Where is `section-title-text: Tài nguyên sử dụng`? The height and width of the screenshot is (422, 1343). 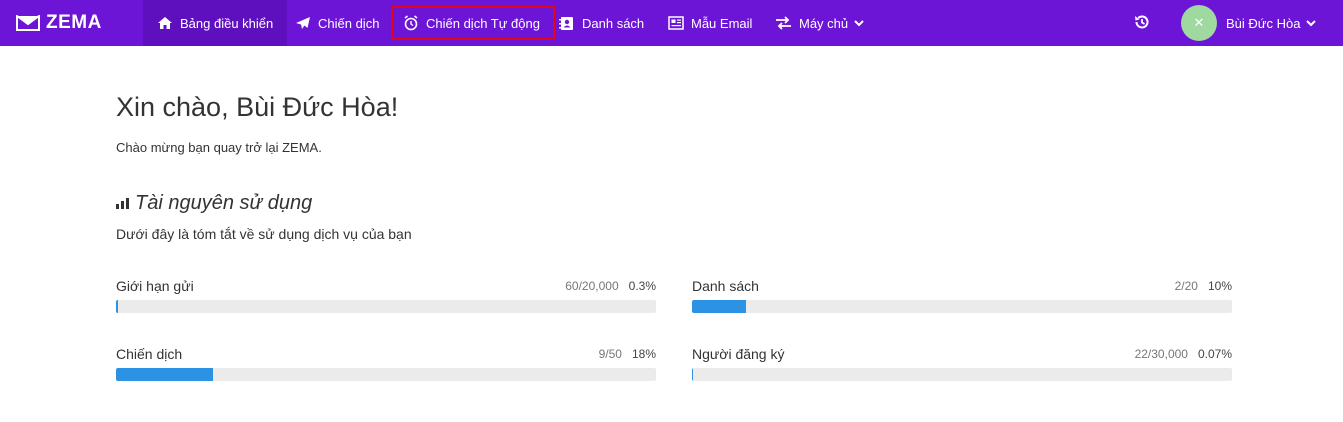
section-title-text: Tài nguyên sử dụng is located at coordinates (224, 203).